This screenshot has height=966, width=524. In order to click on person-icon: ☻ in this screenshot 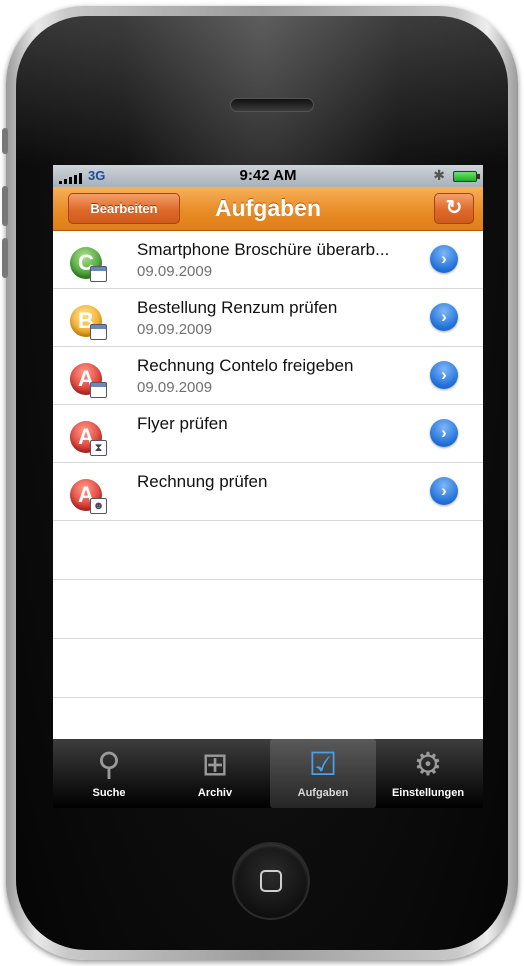, I will do `click(98, 506)`.